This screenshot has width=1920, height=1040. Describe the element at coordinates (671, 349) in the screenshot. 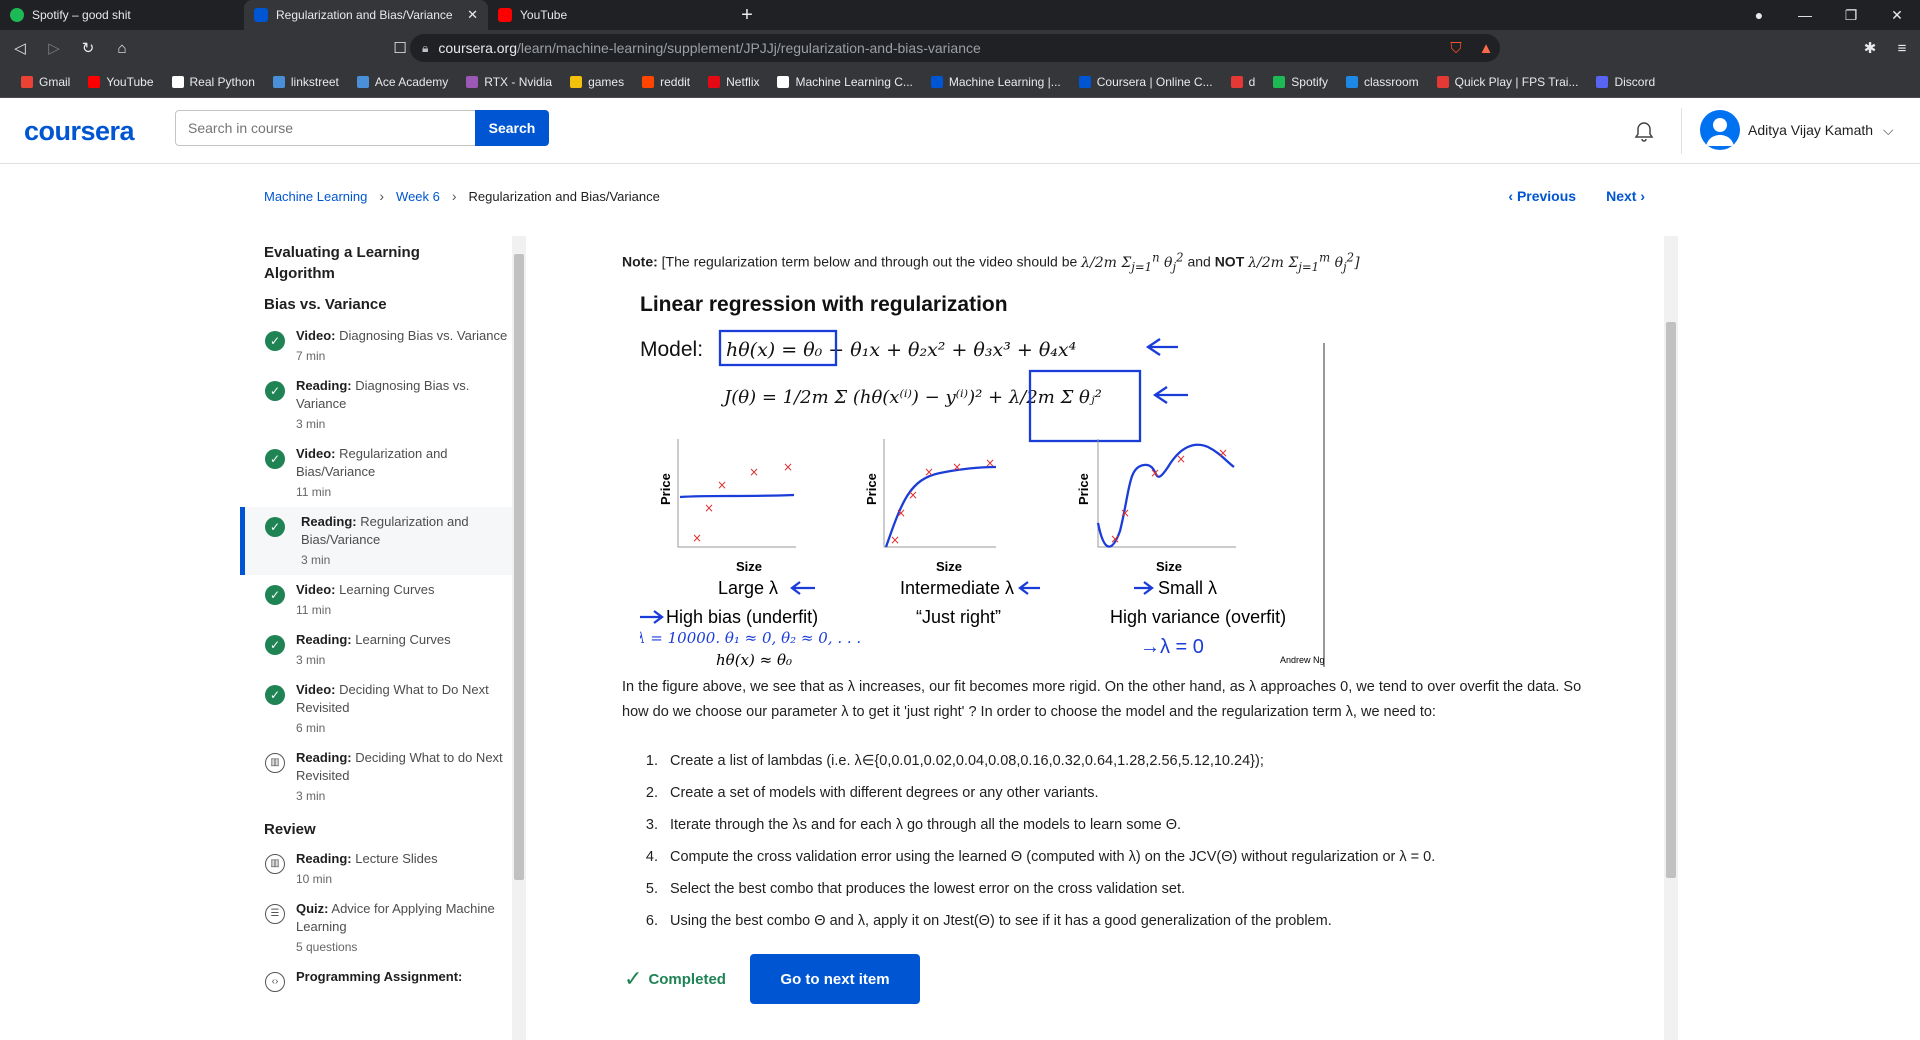

I see `model-label: Model:` at that location.